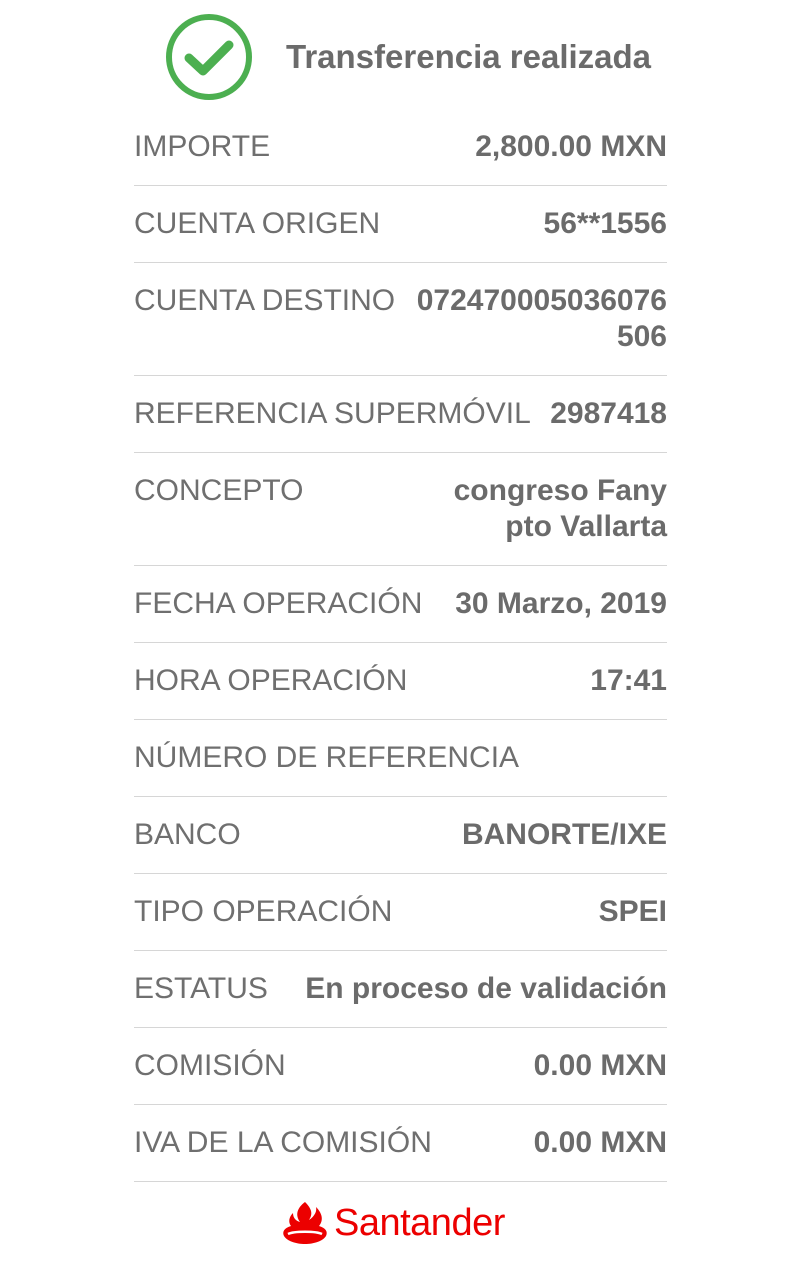  Describe the element at coordinates (201, 988) in the screenshot. I see `detail-label: ESTATUS` at that location.